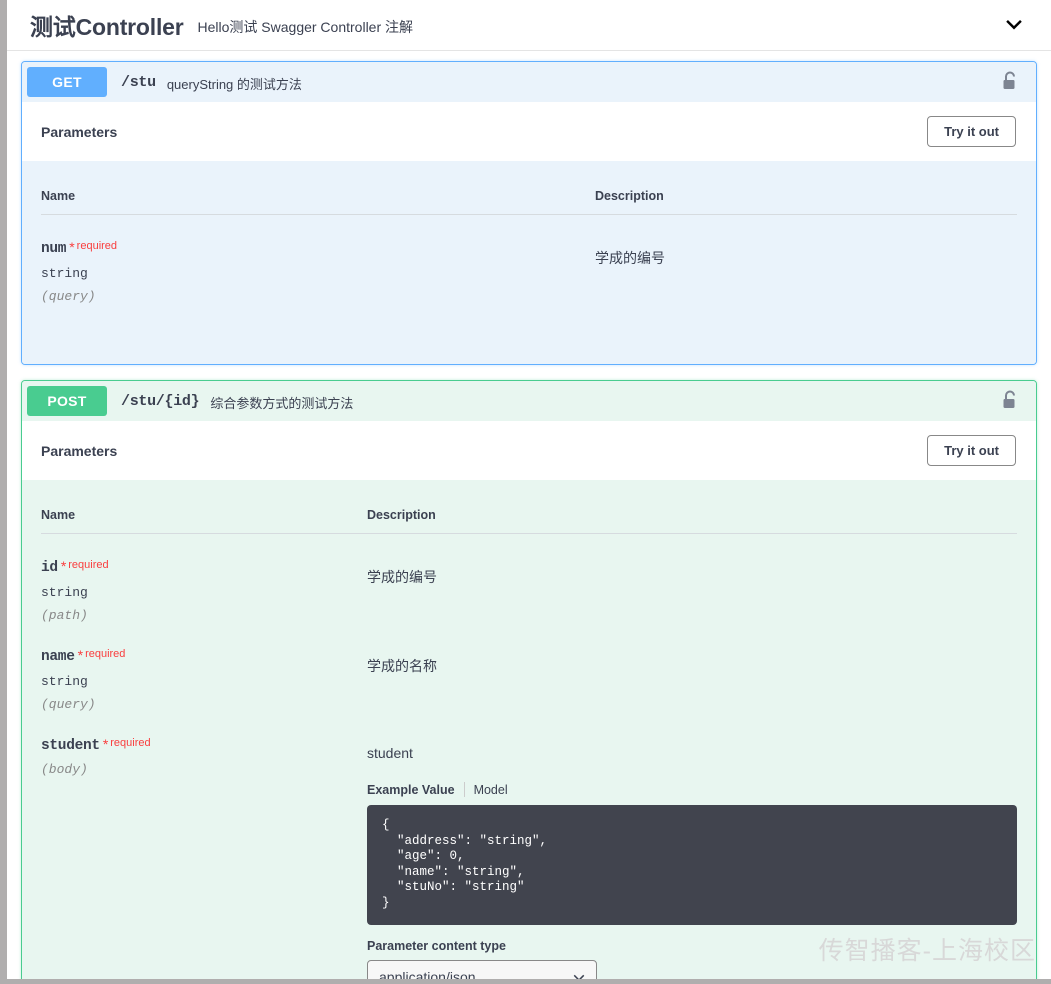 This screenshot has height=984, width=1051. I want to click on param-name-name: name, so click(58, 657).